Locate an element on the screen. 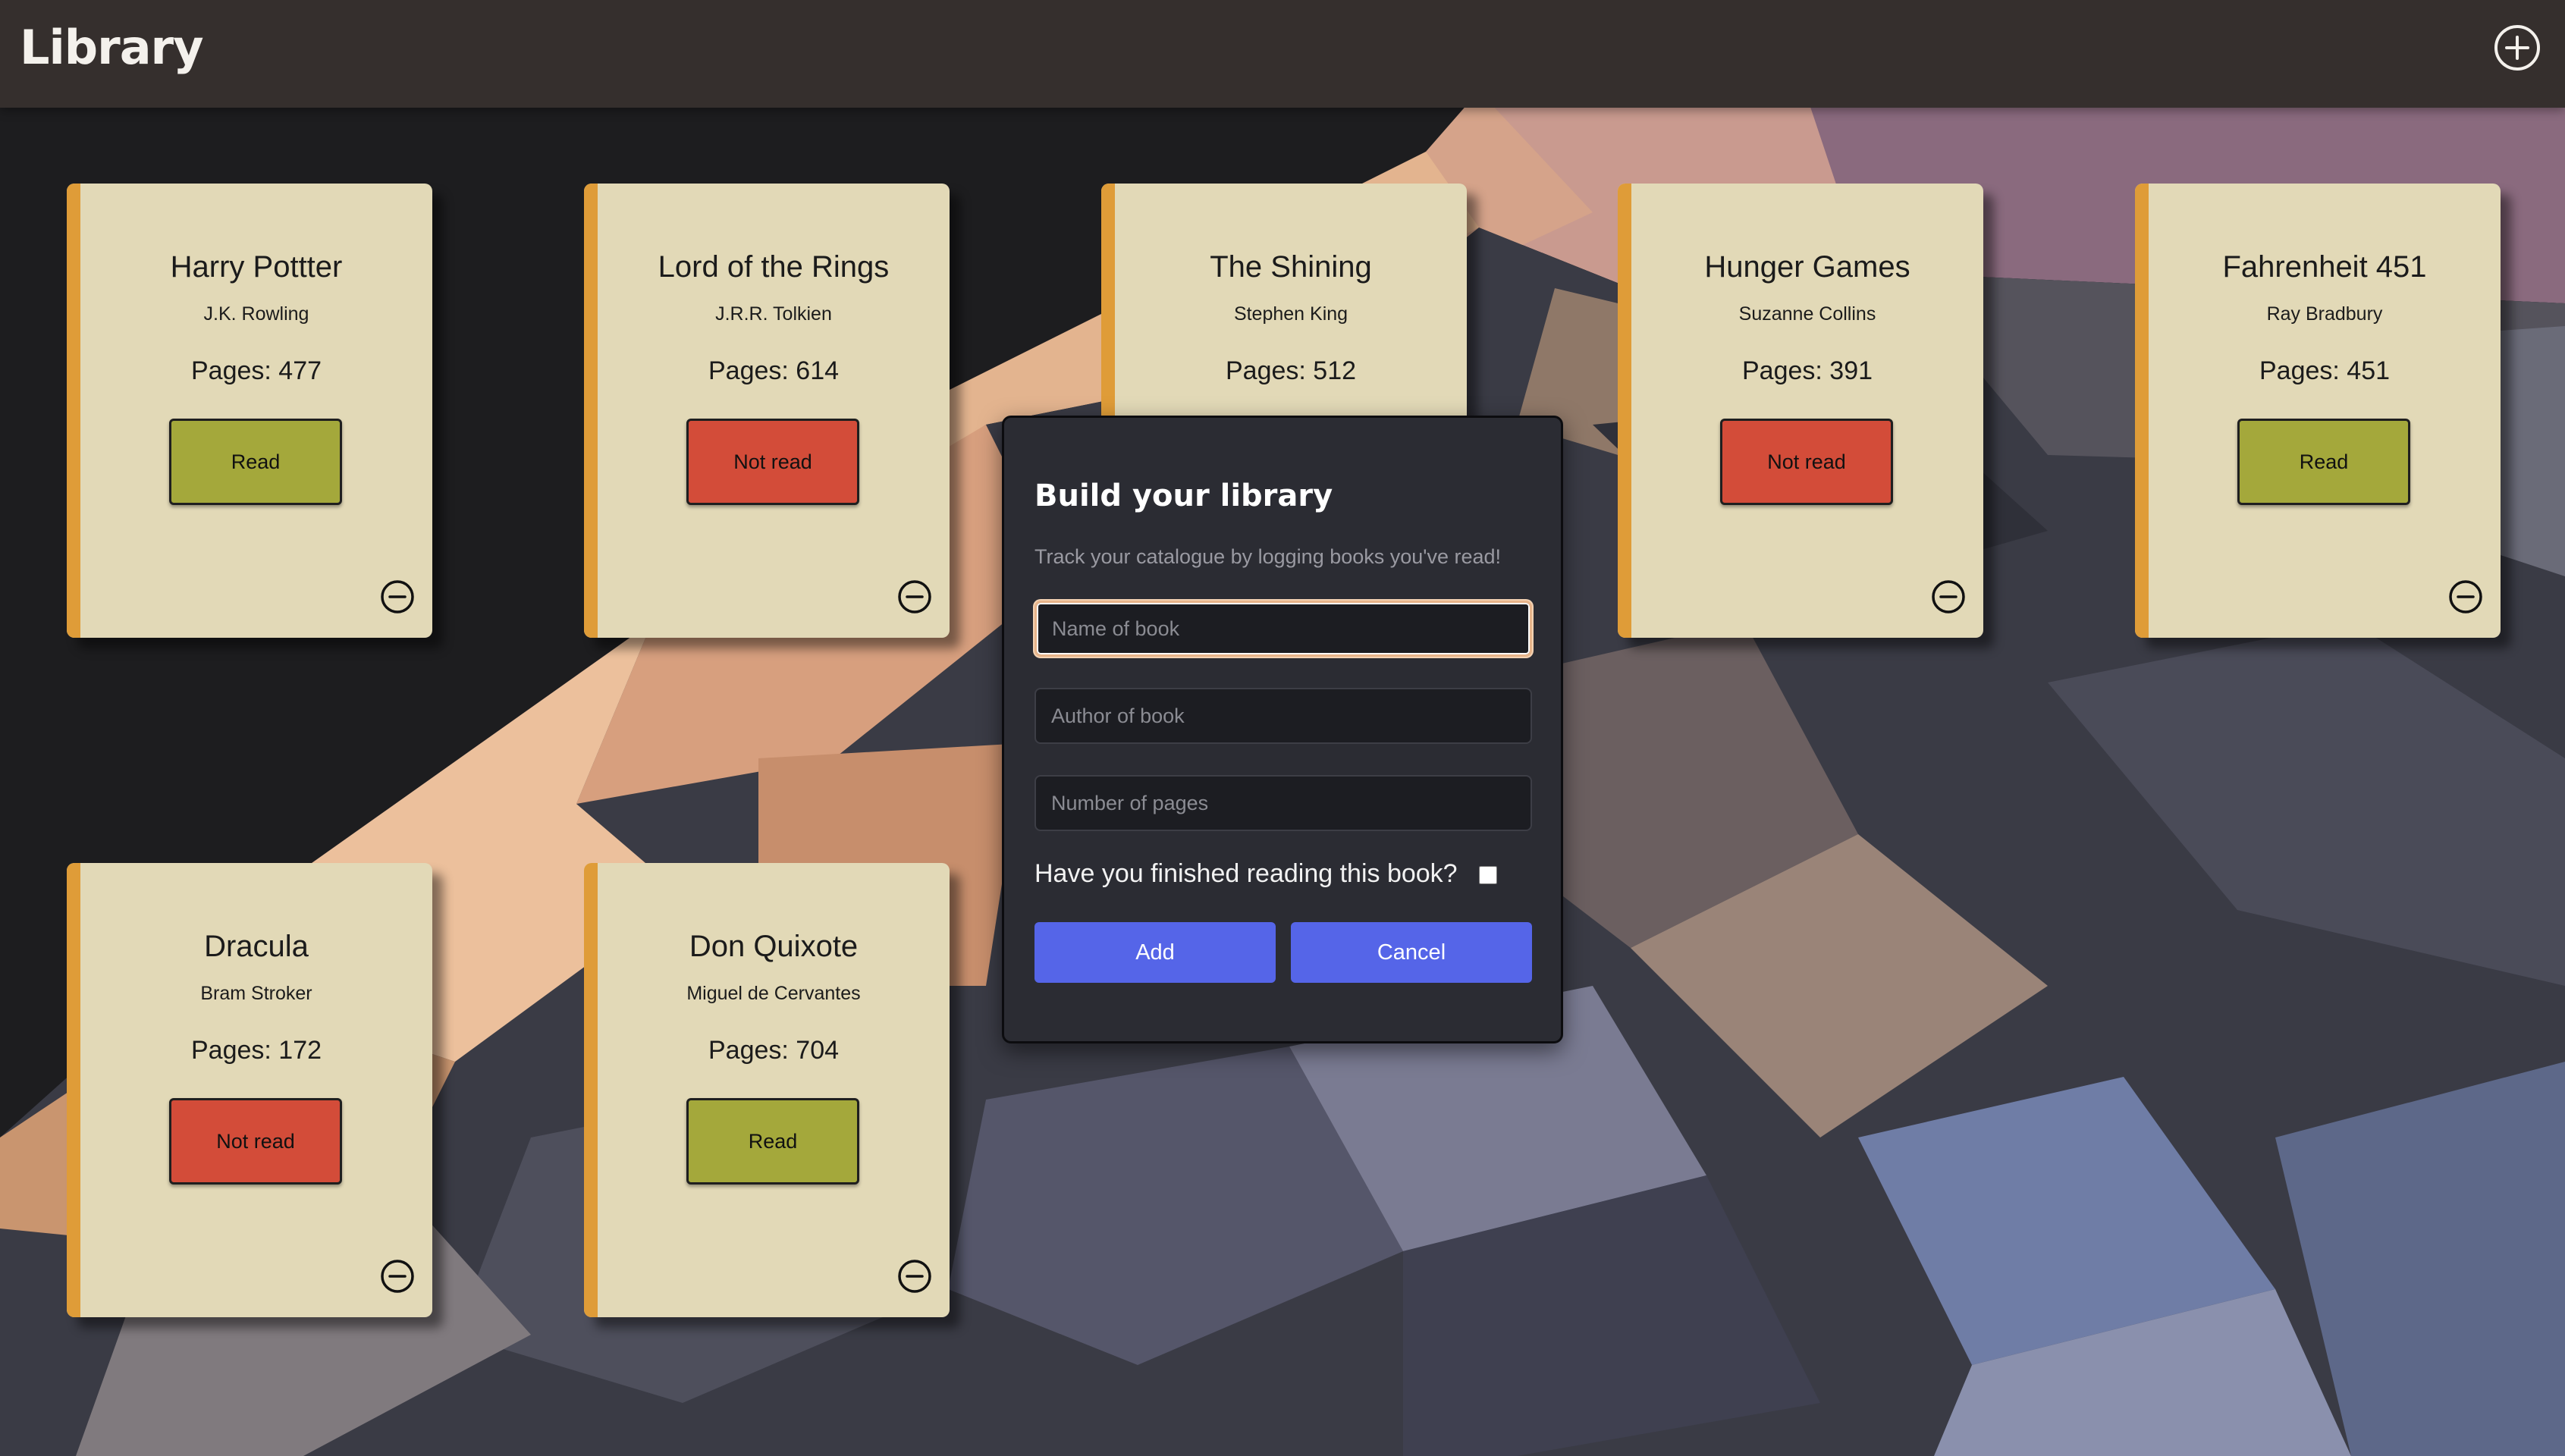 This screenshot has width=2565, height=1456. add-button: Add is located at coordinates (1155, 952).